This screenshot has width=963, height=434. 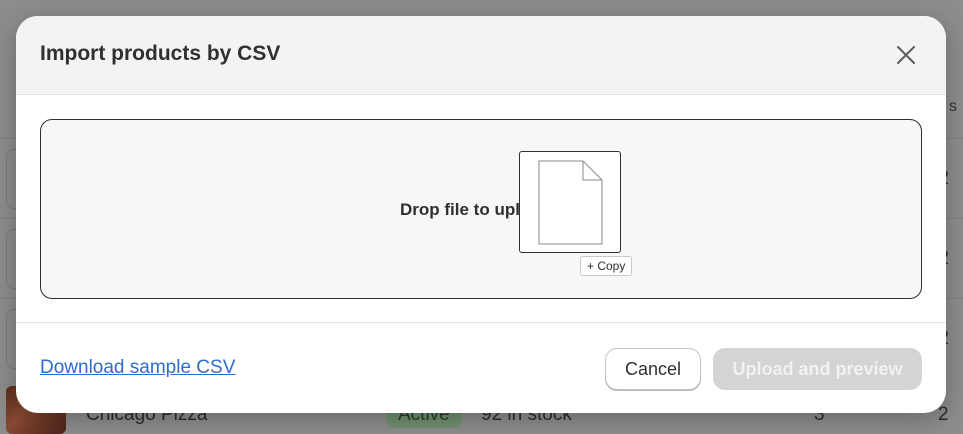 What do you see at coordinates (817, 369) in the screenshot?
I see `upload-and-preview-button: Upload and preview` at bounding box center [817, 369].